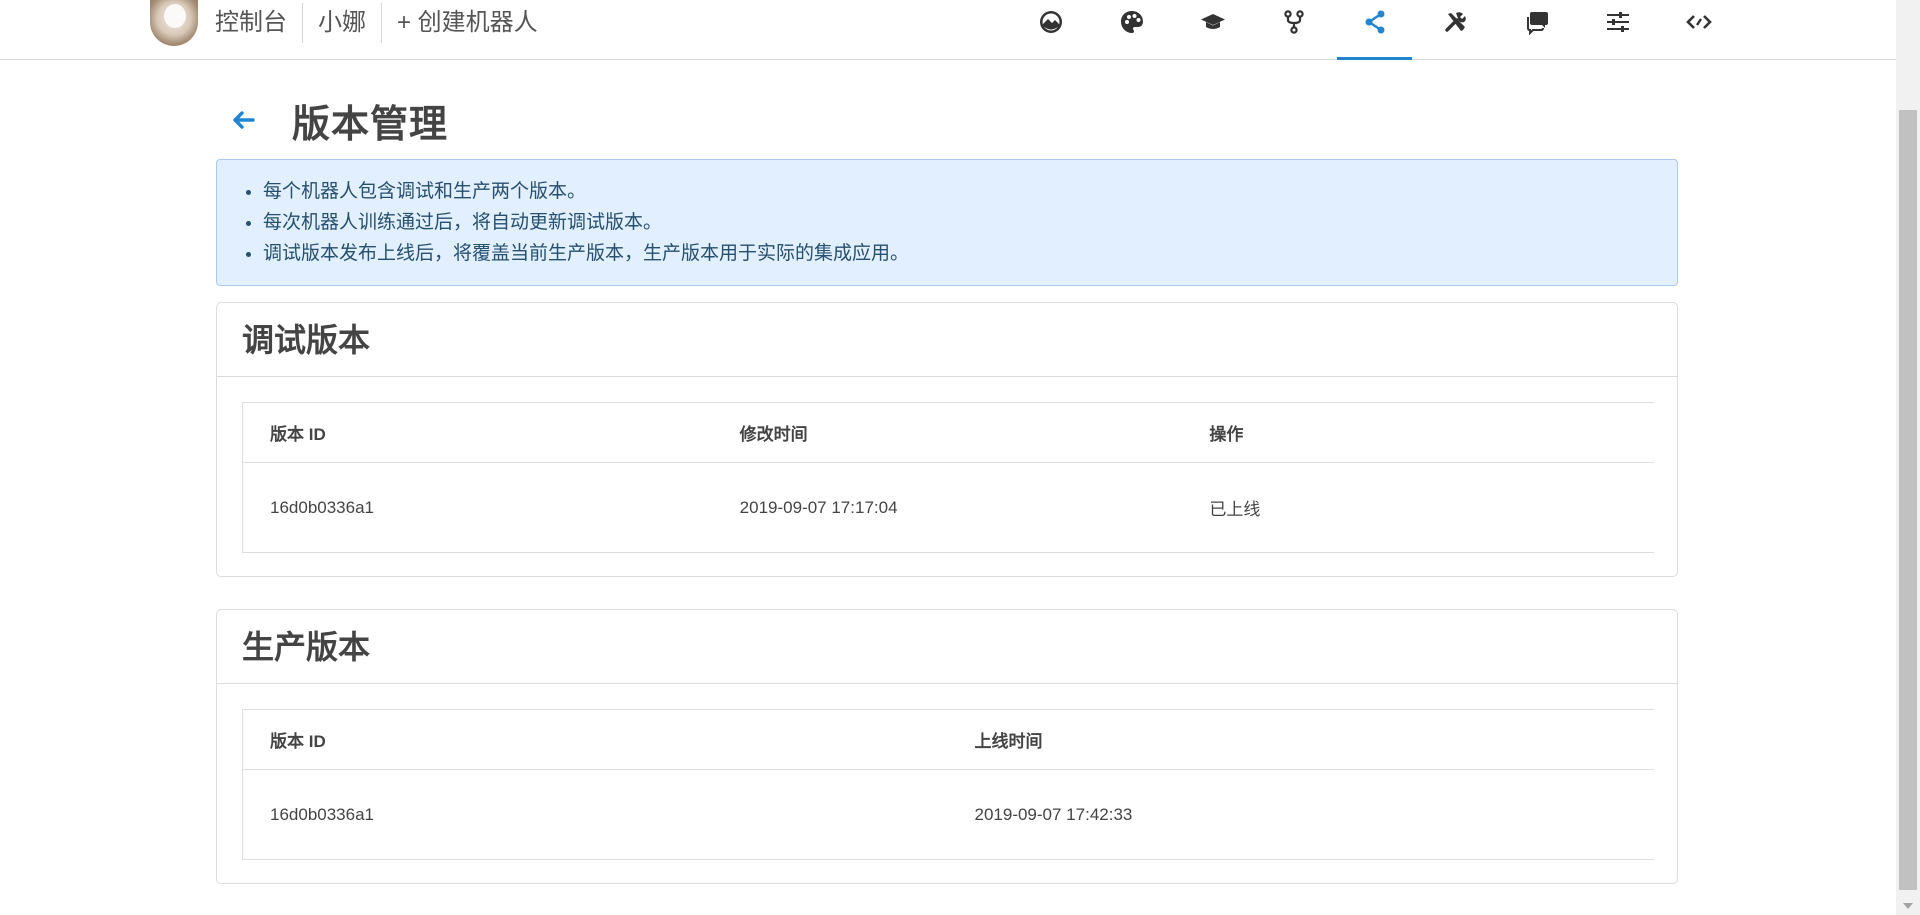 The image size is (1920, 915). I want to click on table-row: 16d0b0336a1 2019-09-07 17:42:33, so click(948, 814).